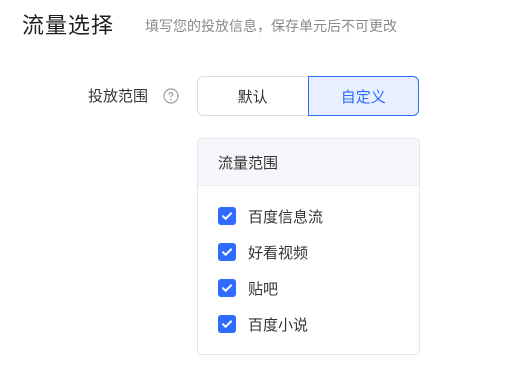 The width and height of the screenshot is (514, 370). What do you see at coordinates (286, 216) in the screenshot?
I see `option-label-baidu-feed: 百度信息流` at bounding box center [286, 216].